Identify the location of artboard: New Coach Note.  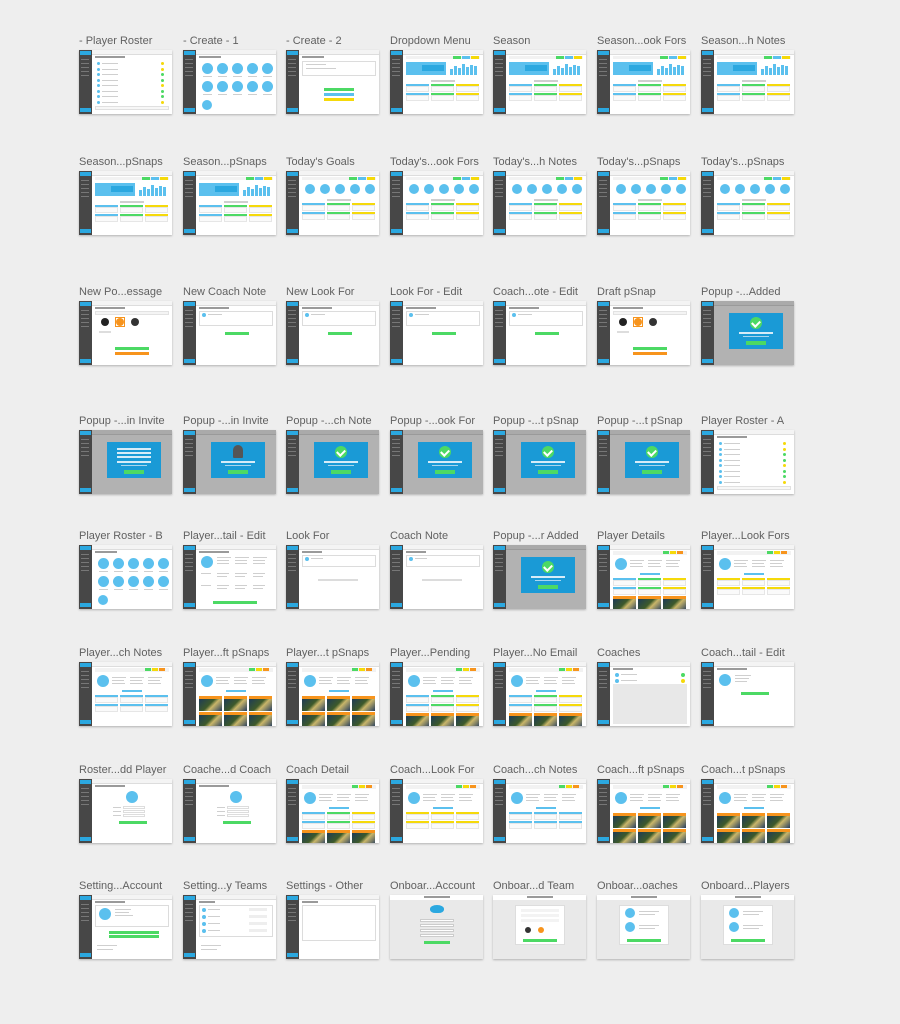
(230, 325).